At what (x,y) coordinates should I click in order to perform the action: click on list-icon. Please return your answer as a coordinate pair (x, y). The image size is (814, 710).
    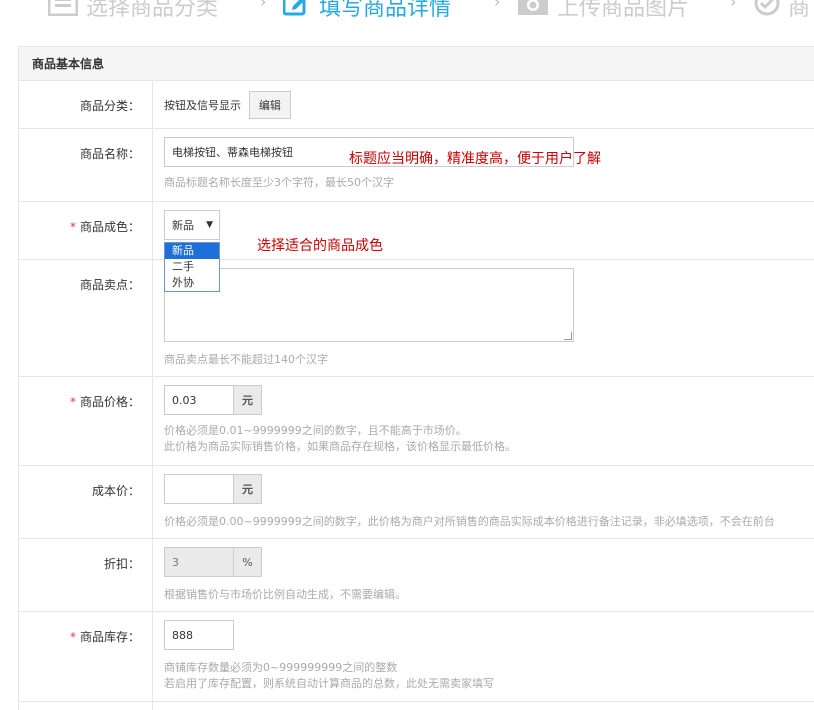
    Looking at the image, I should click on (63, 11).